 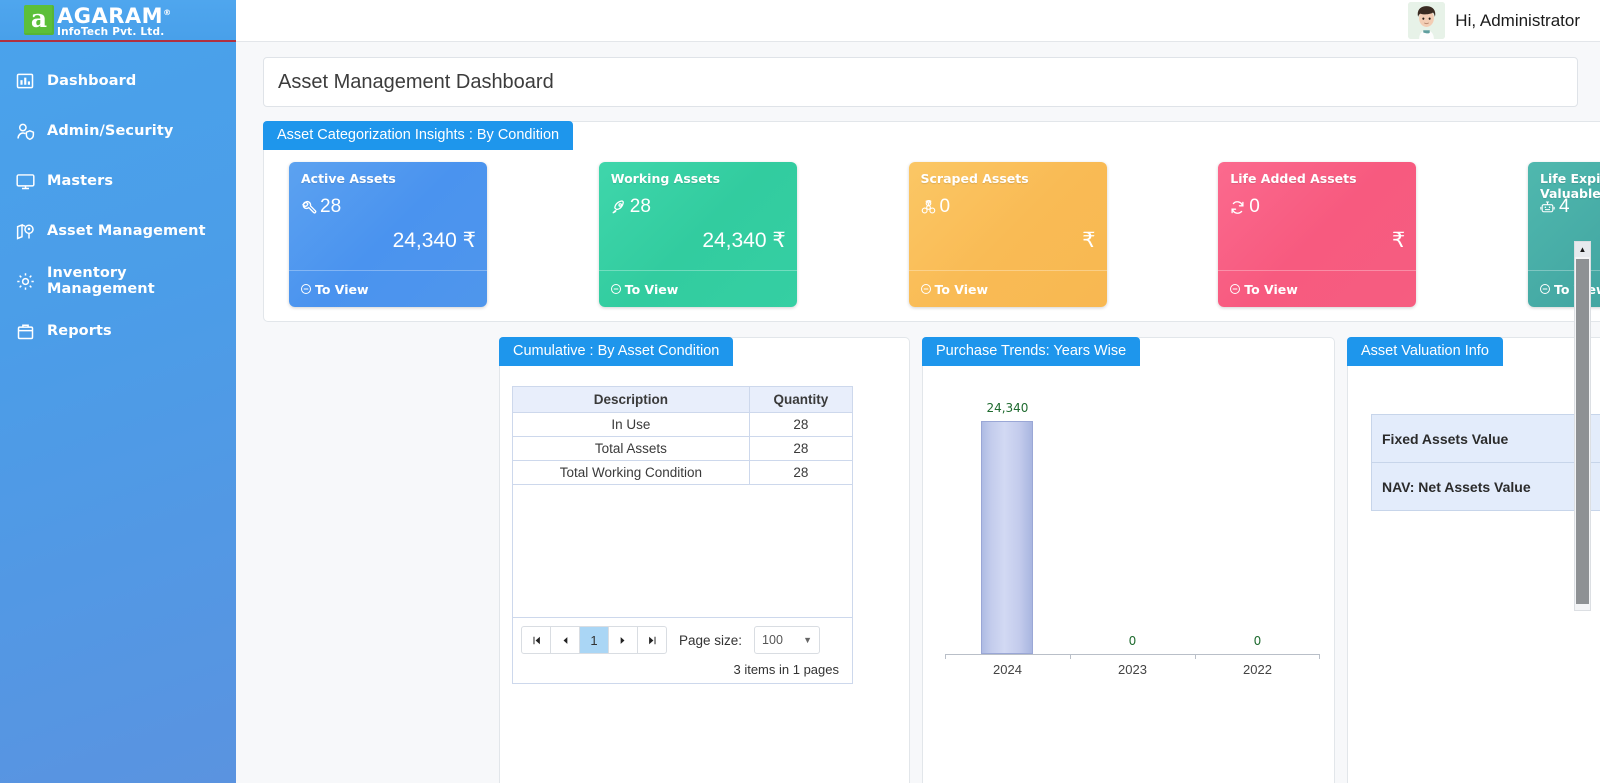 I want to click on card-working-assets: Working Assets 28 24,340 ₹ To View, so click(x=697, y=234).